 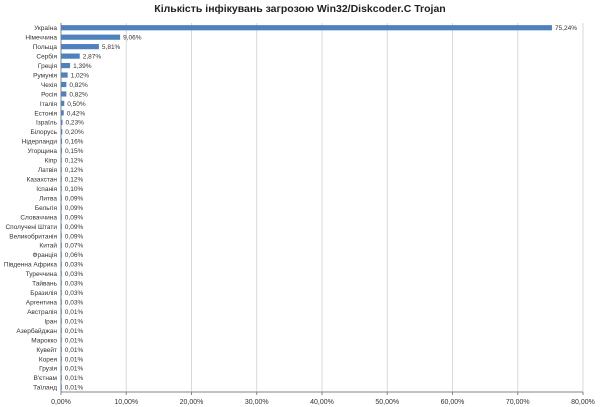 I want to click on data-label: 0,16%, so click(x=74, y=142).